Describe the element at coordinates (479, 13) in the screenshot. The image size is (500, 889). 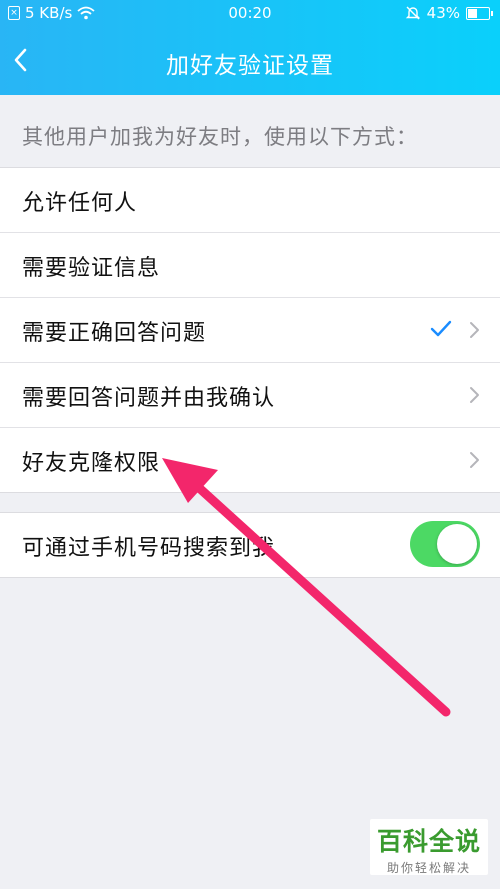
I see `battery-icon` at that location.